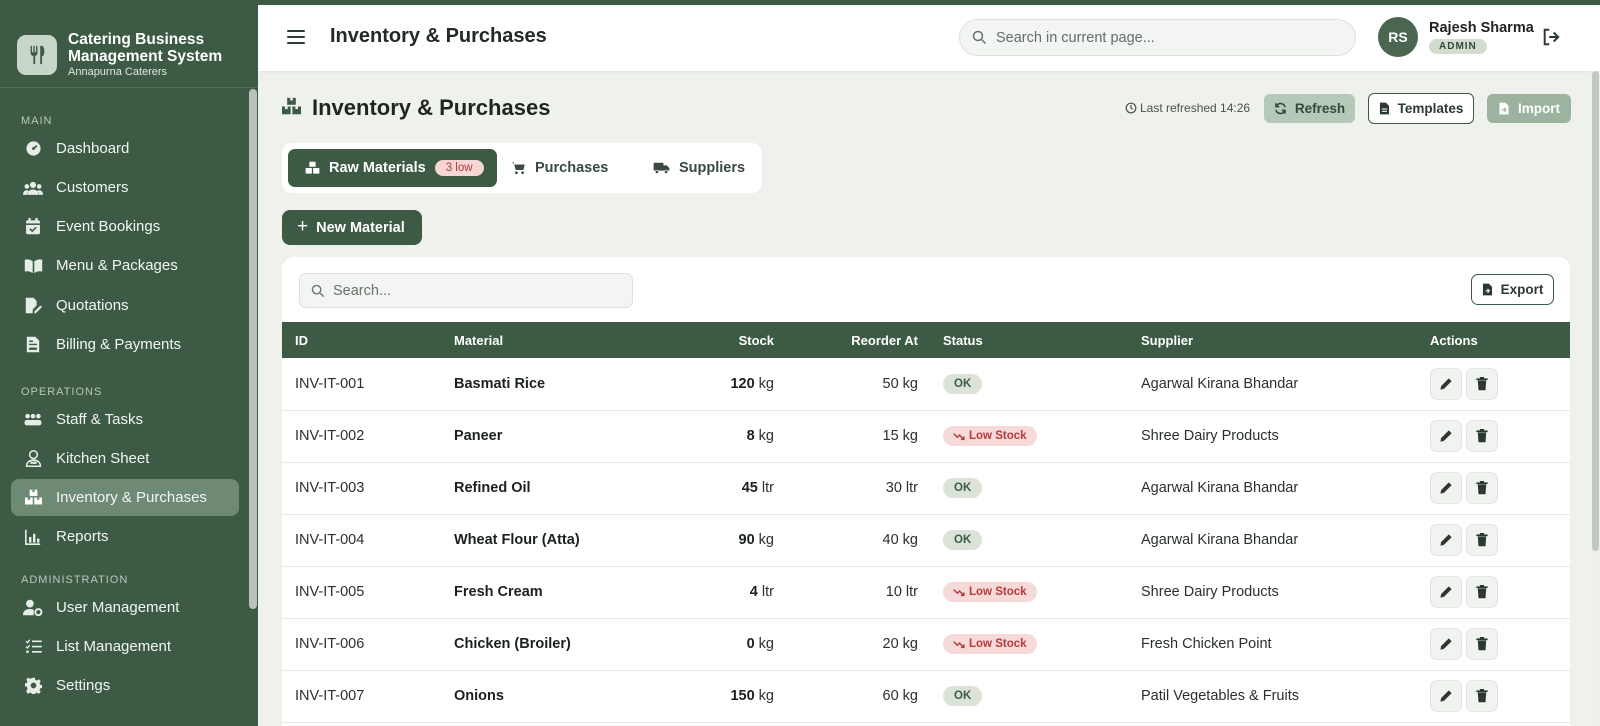 The height and width of the screenshot is (726, 1600). I want to click on chef-icon, so click(33, 459).